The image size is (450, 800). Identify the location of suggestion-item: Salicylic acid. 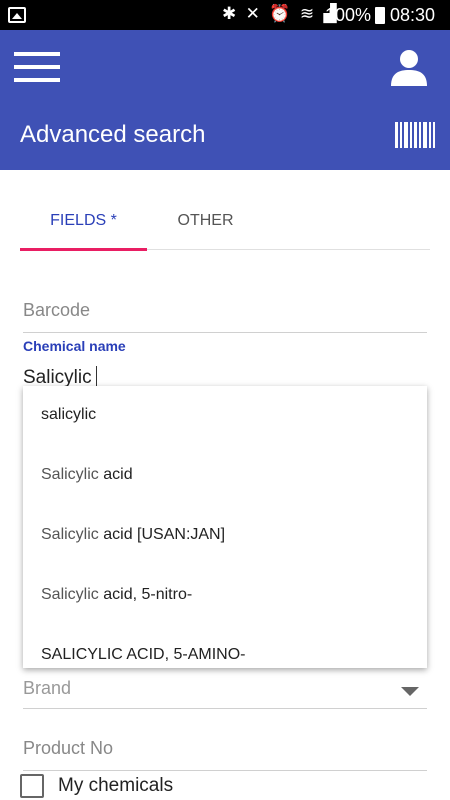
(87, 475).